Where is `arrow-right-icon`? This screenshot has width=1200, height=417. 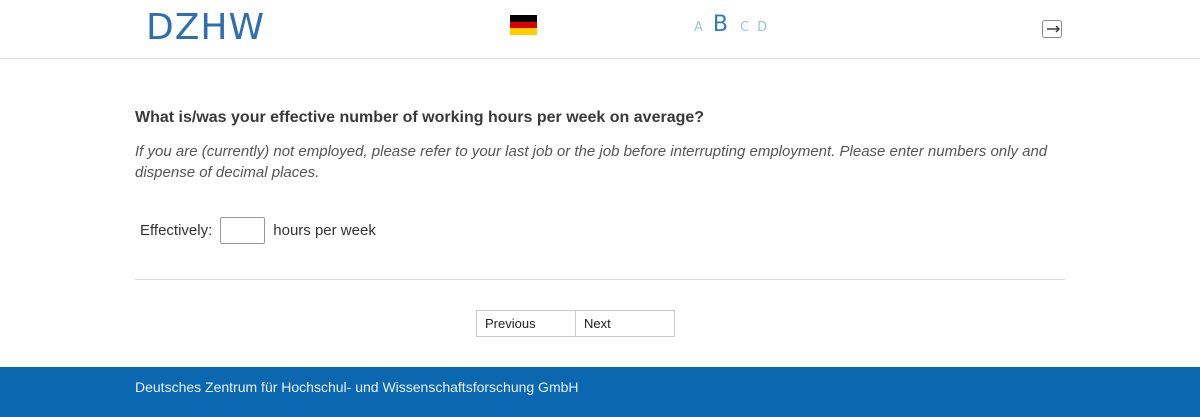 arrow-right-icon is located at coordinates (1053, 29).